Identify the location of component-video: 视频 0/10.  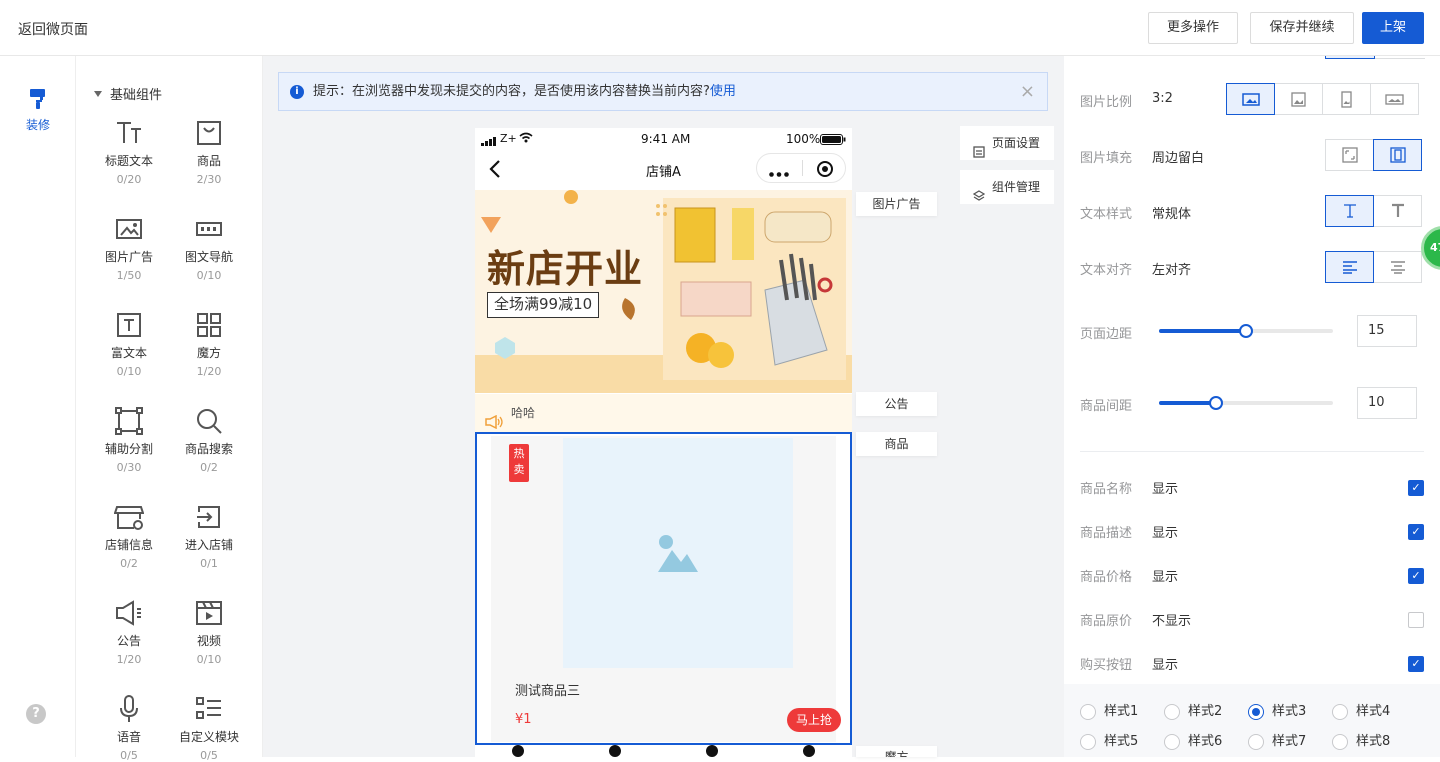
(209, 631).